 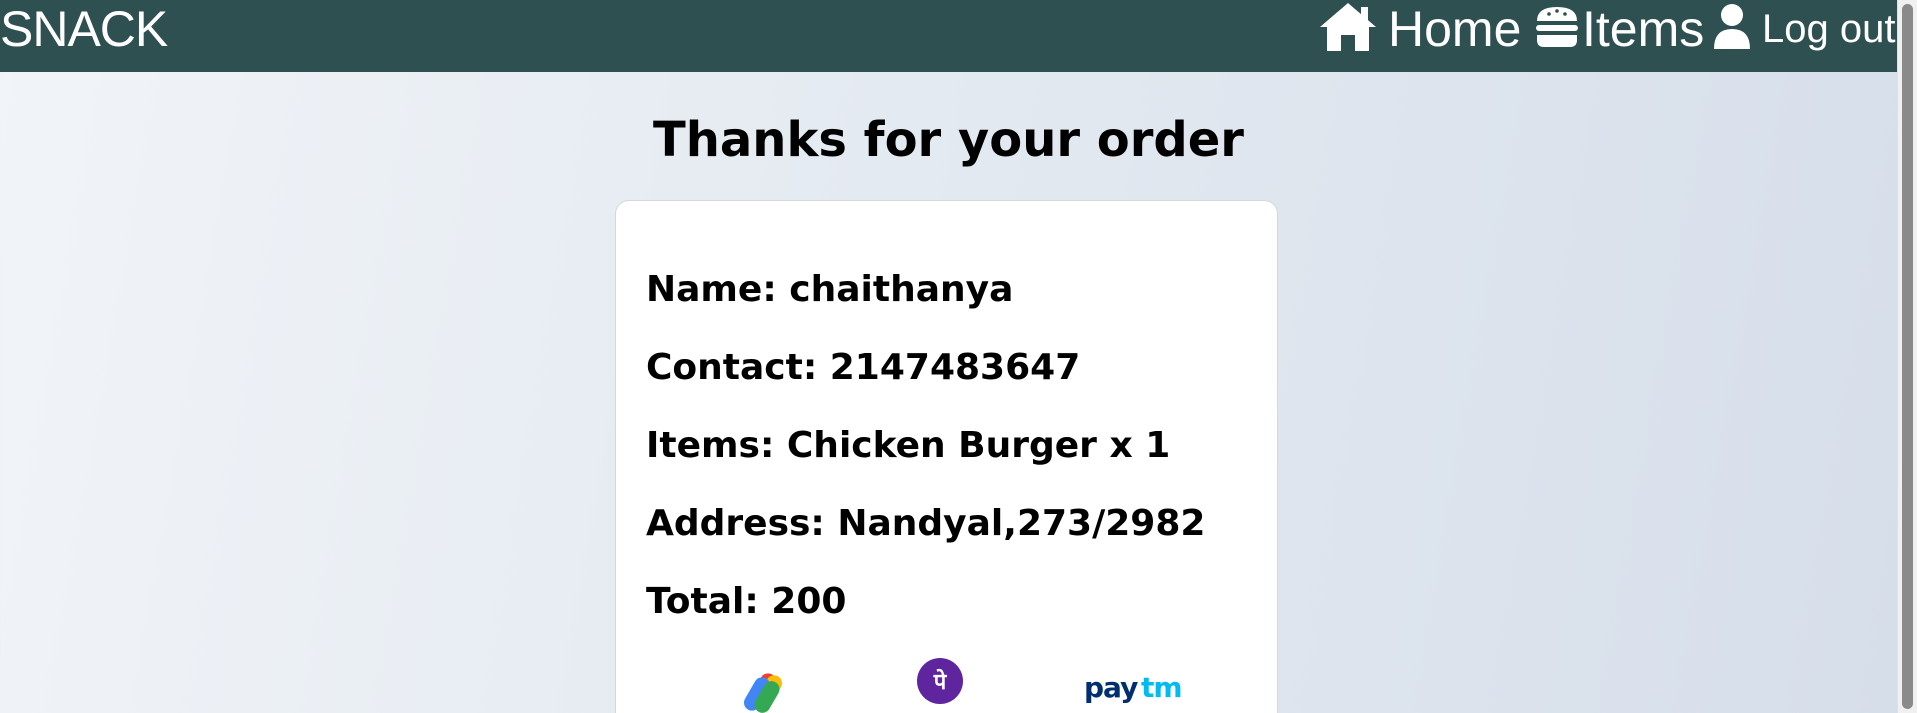 I want to click on brand-logo: SNACK, so click(x=84, y=29).